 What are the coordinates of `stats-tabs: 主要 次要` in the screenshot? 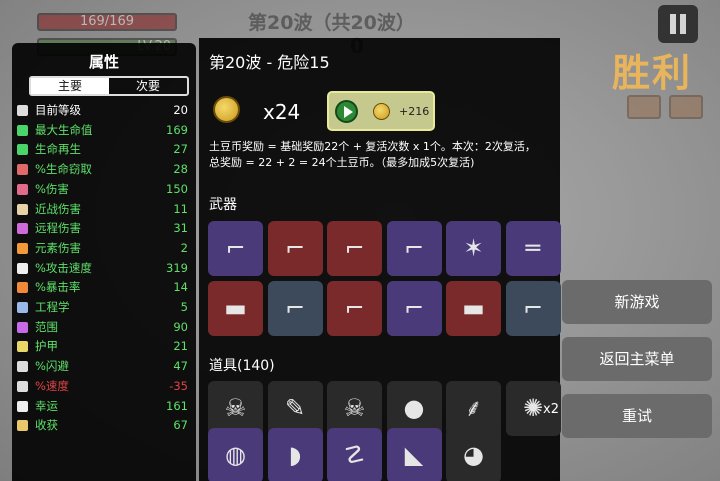 It's located at (109, 86).